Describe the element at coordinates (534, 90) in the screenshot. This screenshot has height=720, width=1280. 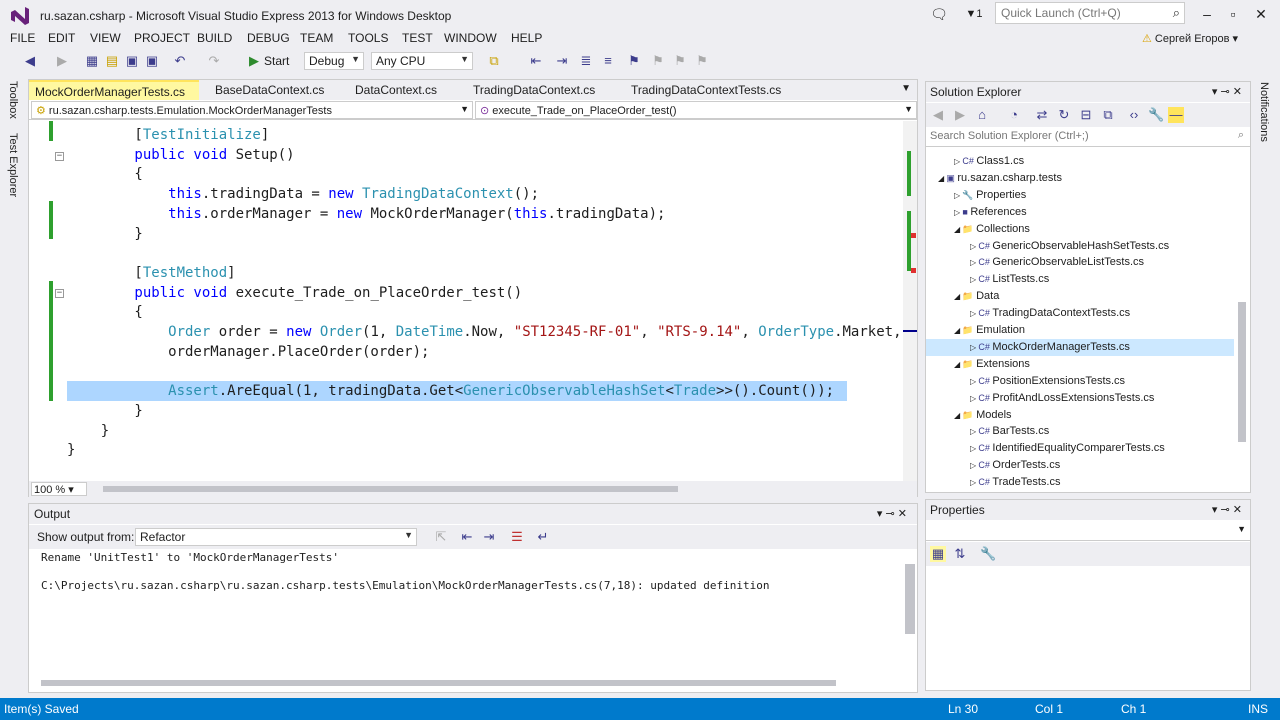
I see `tab-tradingdatacontext: TradingDataContext.cs` at that location.